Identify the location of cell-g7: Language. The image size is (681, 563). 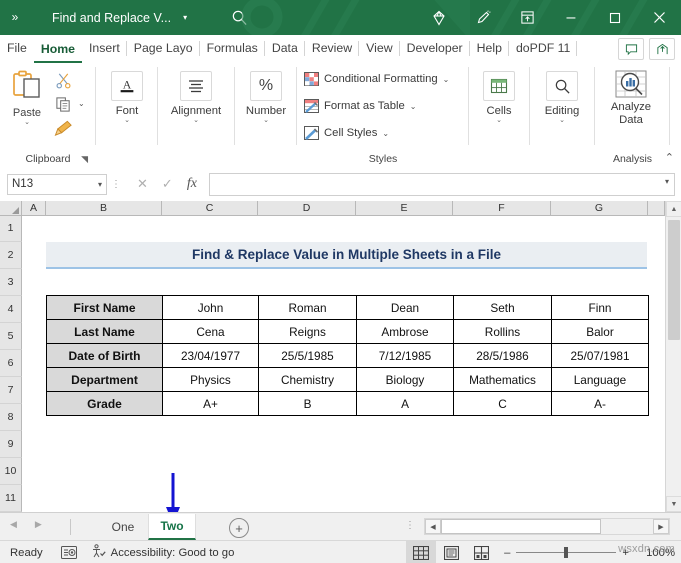
(600, 379).